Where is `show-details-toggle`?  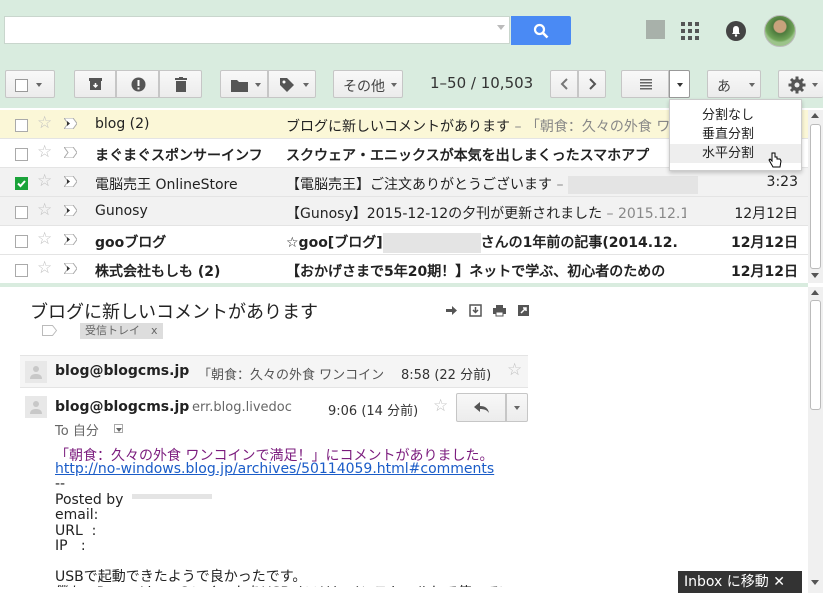
show-details-toggle is located at coordinates (118, 428).